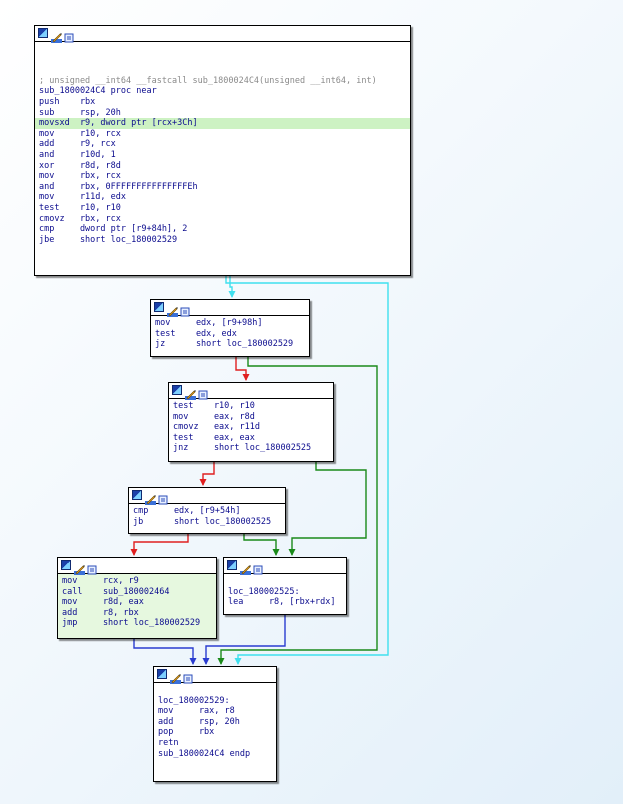  I want to click on asm-line: mov eax, r8d, so click(251, 417).